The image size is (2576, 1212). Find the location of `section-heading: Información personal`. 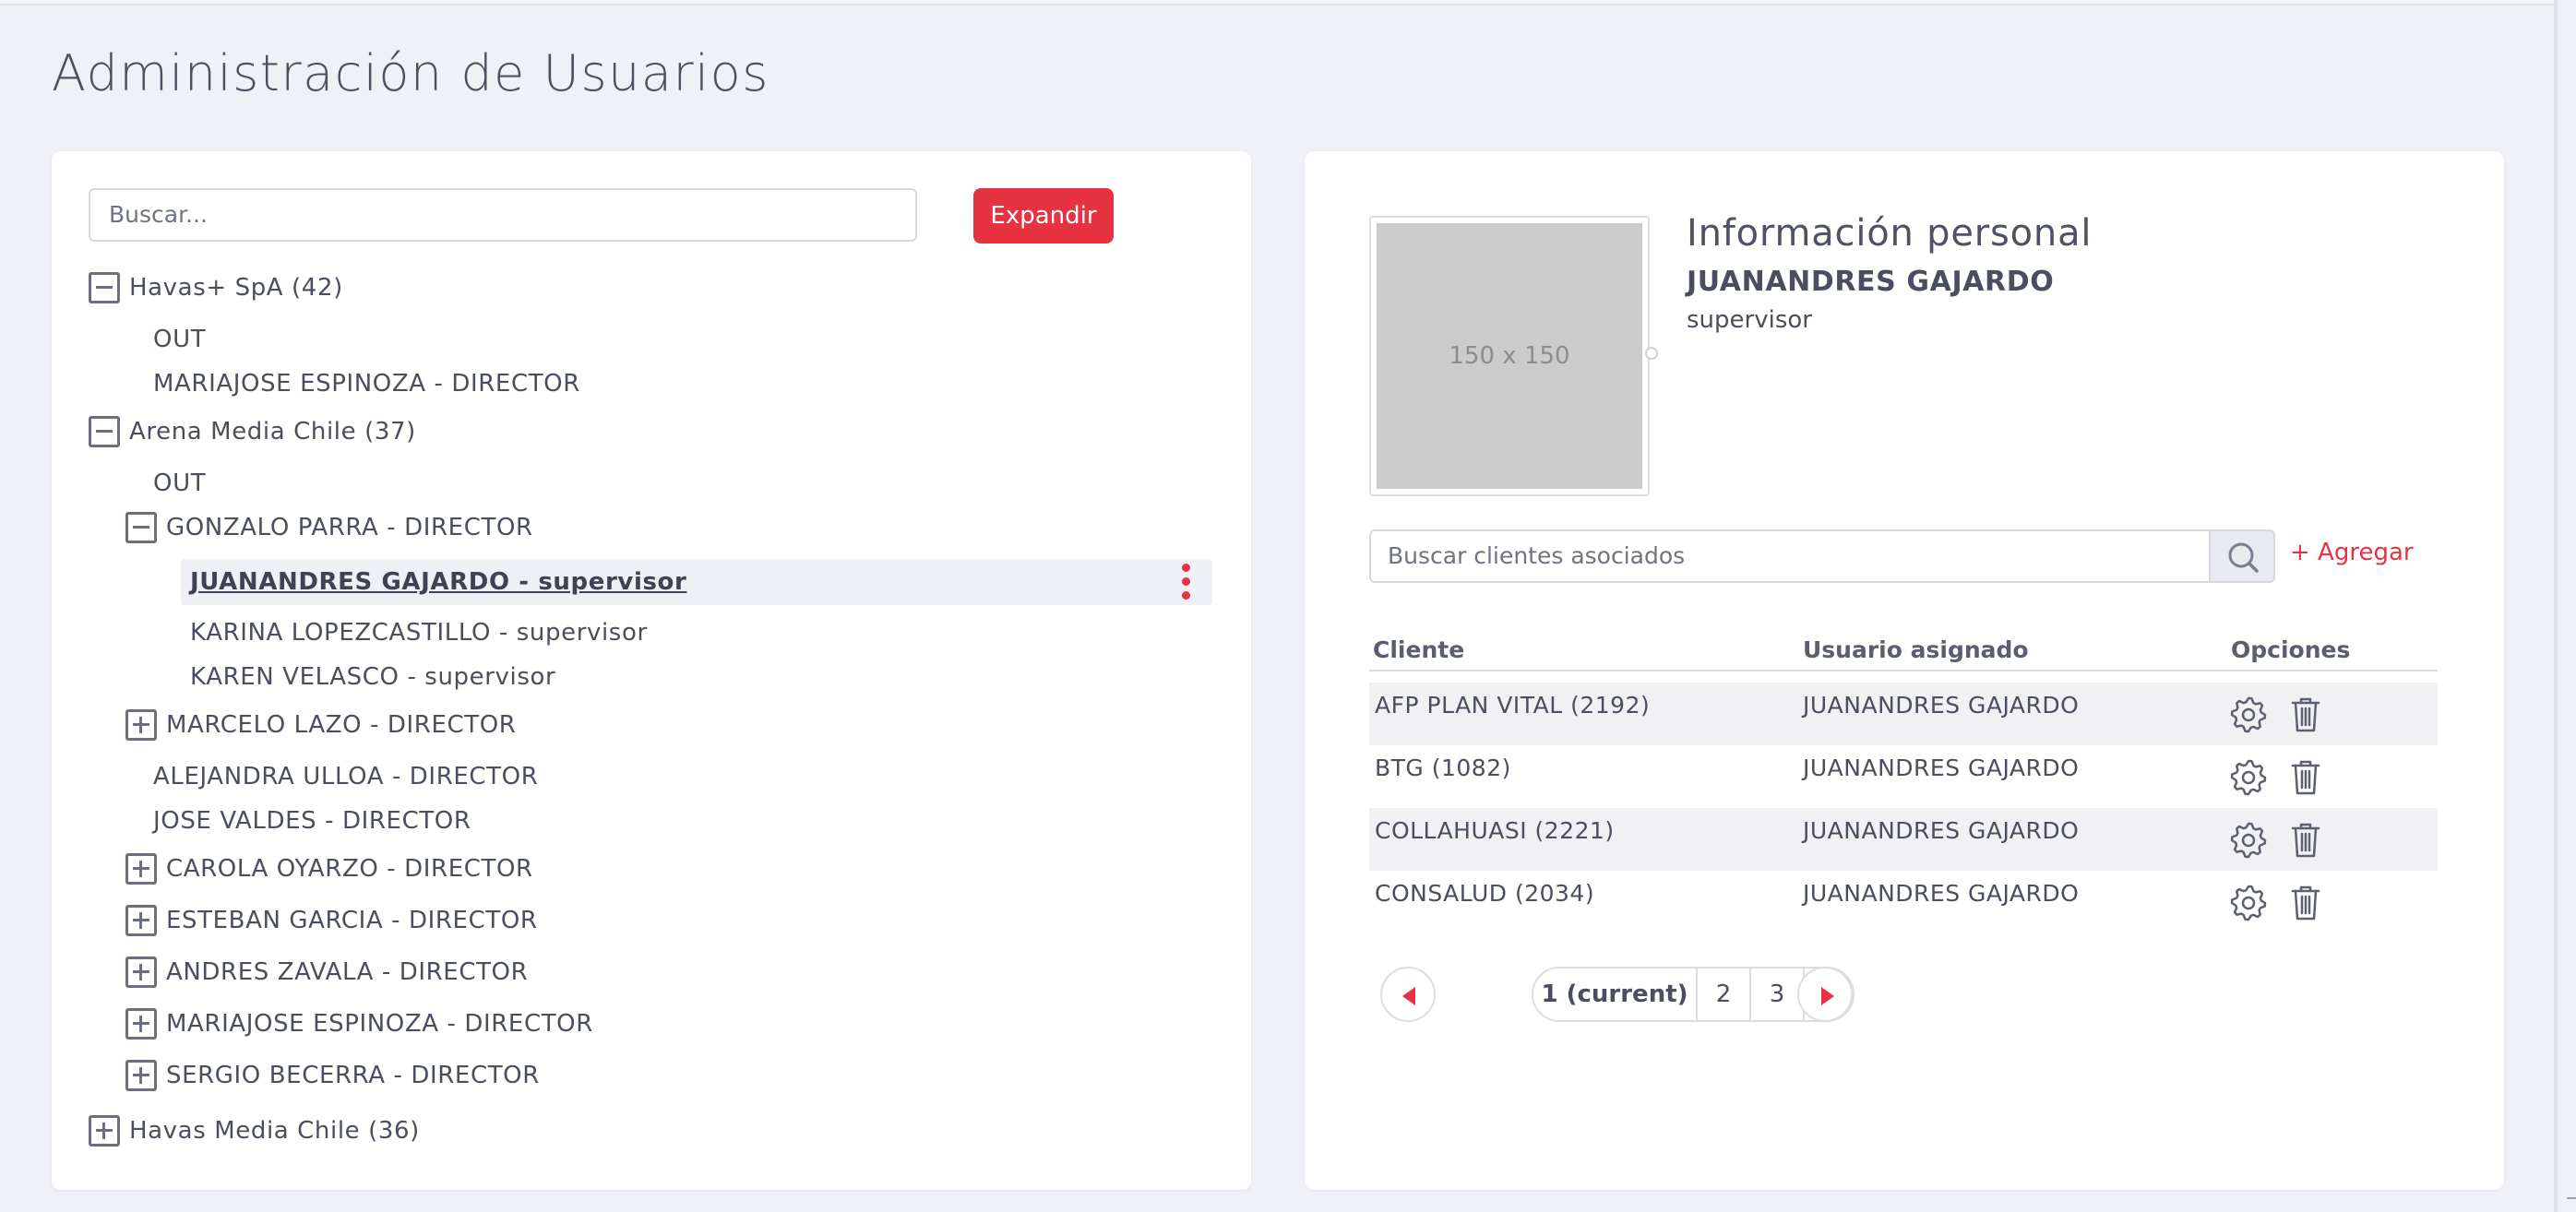

section-heading: Información personal is located at coordinates (1890, 234).